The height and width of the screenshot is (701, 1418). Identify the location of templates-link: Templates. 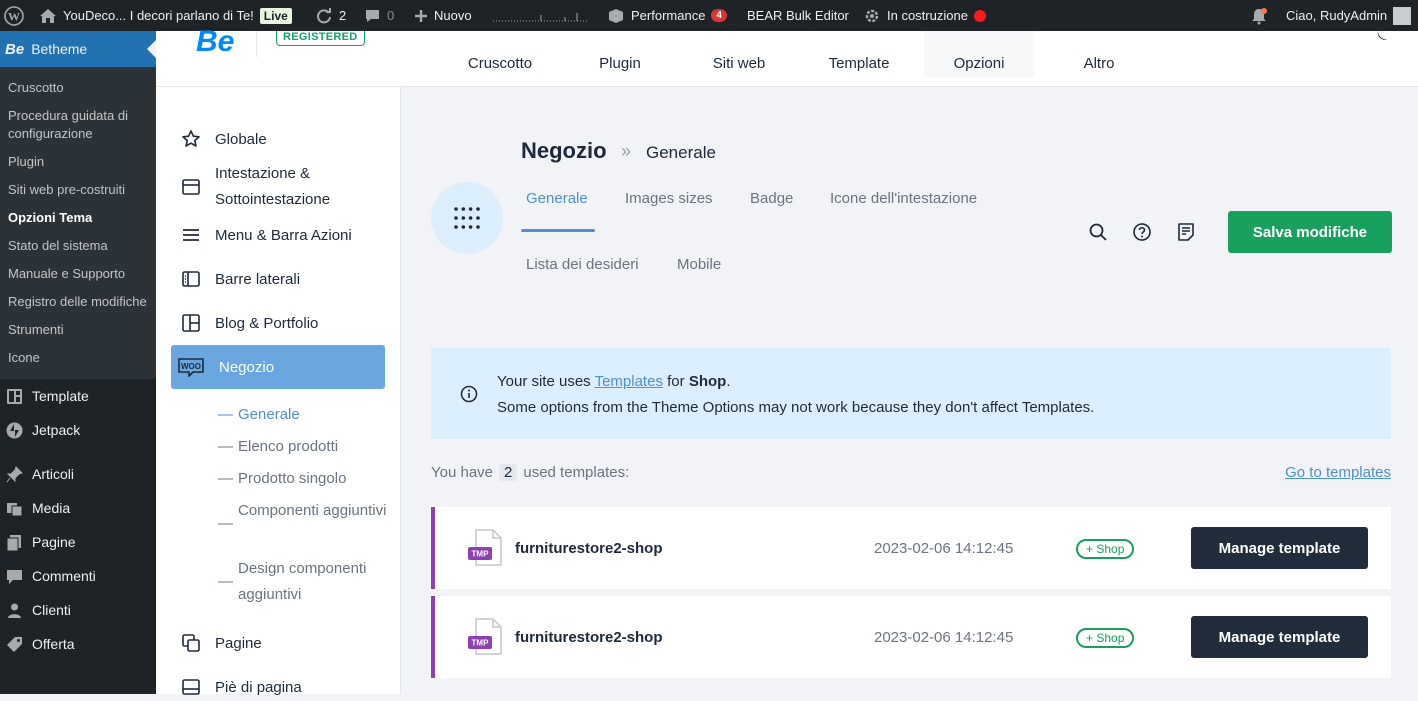
(629, 381).